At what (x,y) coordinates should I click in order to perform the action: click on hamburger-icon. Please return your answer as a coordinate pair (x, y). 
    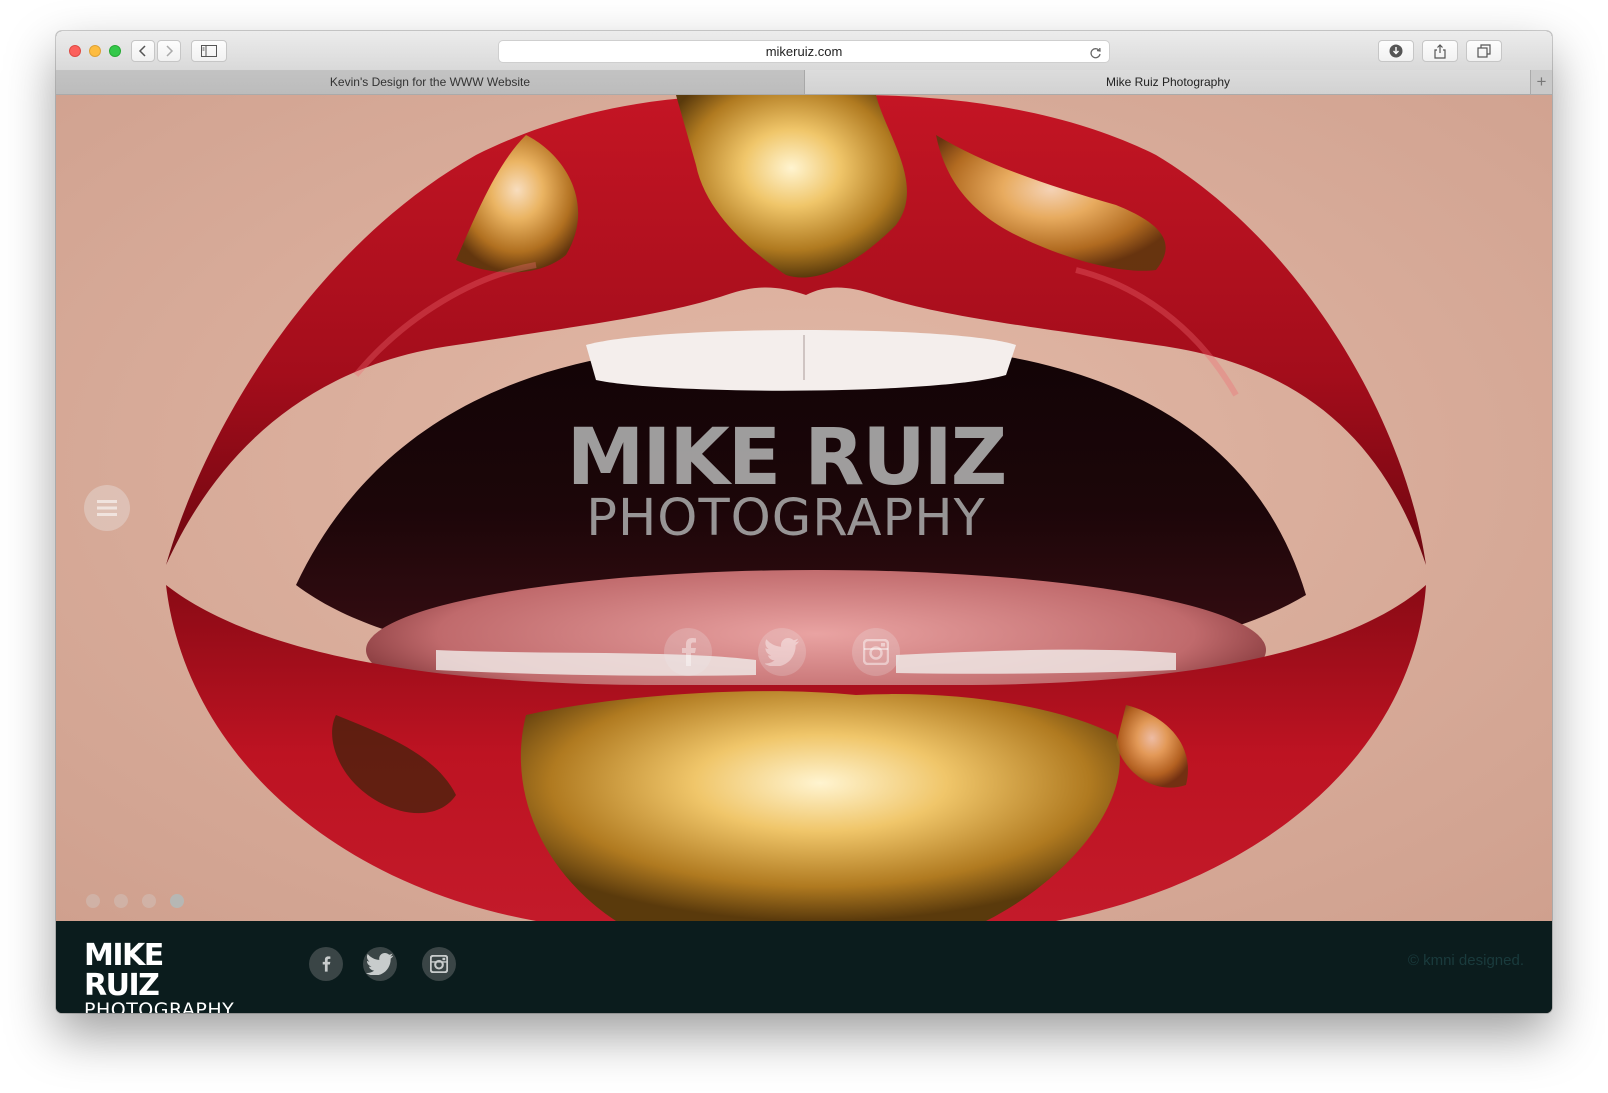
    Looking at the image, I should click on (107, 508).